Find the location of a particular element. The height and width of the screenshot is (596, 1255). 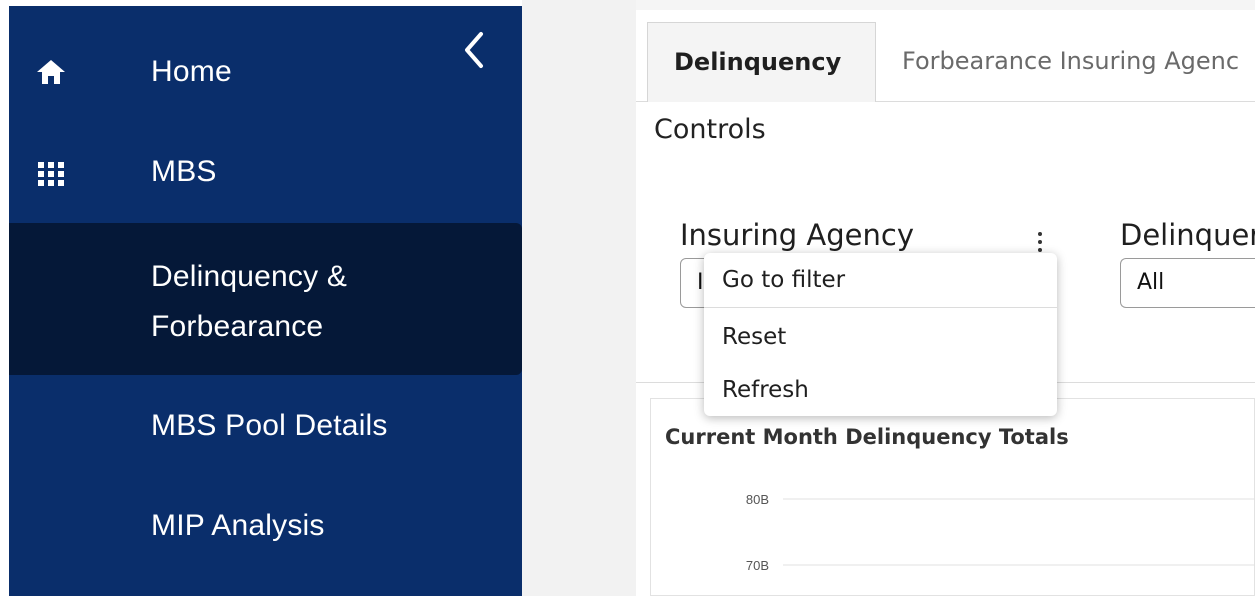

more-options-icon is located at coordinates (1040, 242).